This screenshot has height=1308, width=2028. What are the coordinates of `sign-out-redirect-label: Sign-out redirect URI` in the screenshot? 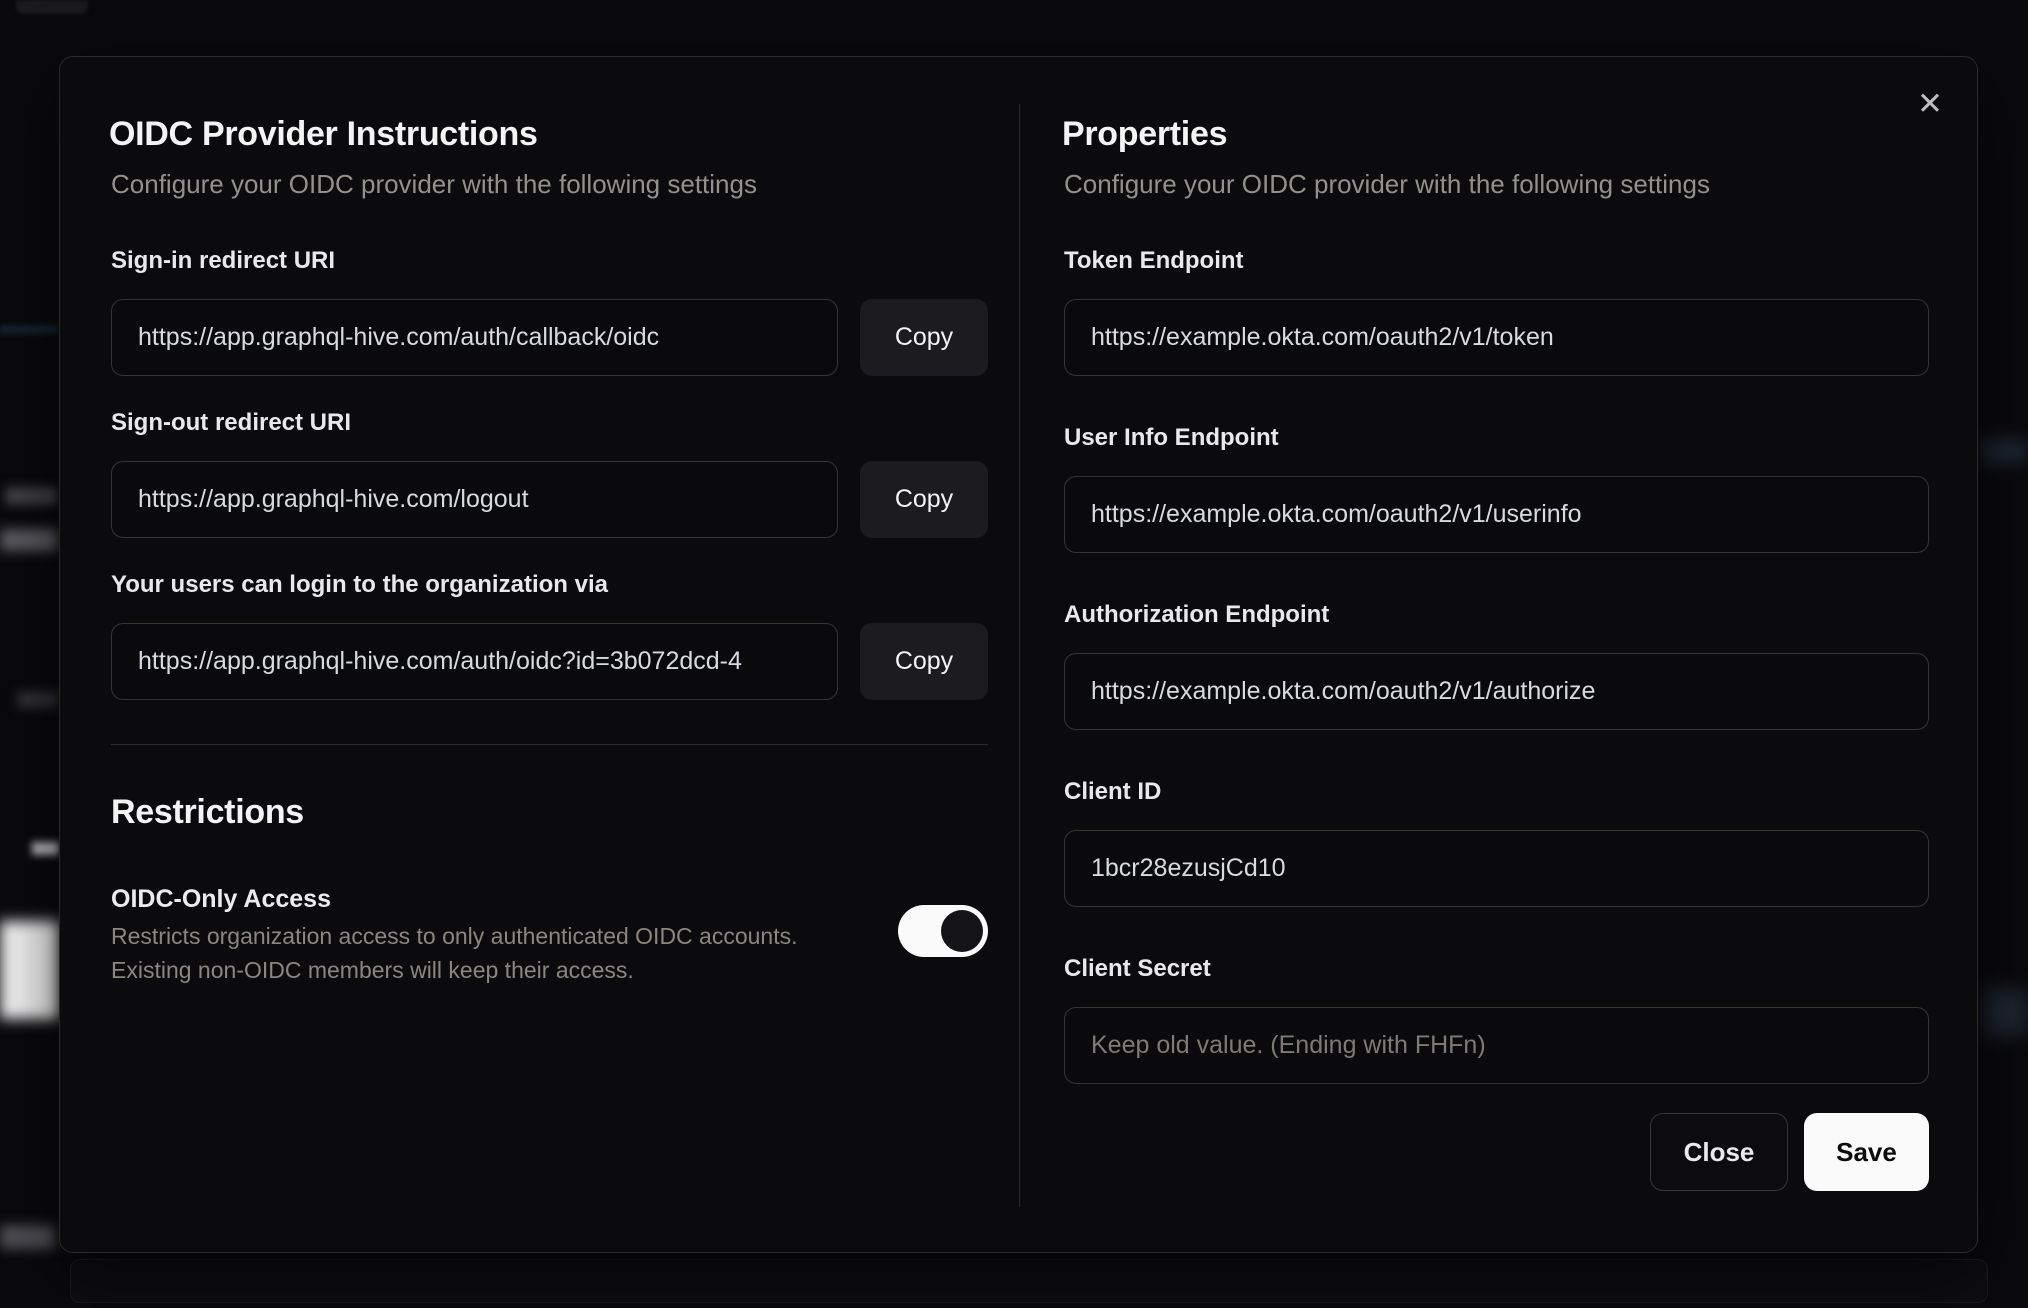 It's located at (231, 422).